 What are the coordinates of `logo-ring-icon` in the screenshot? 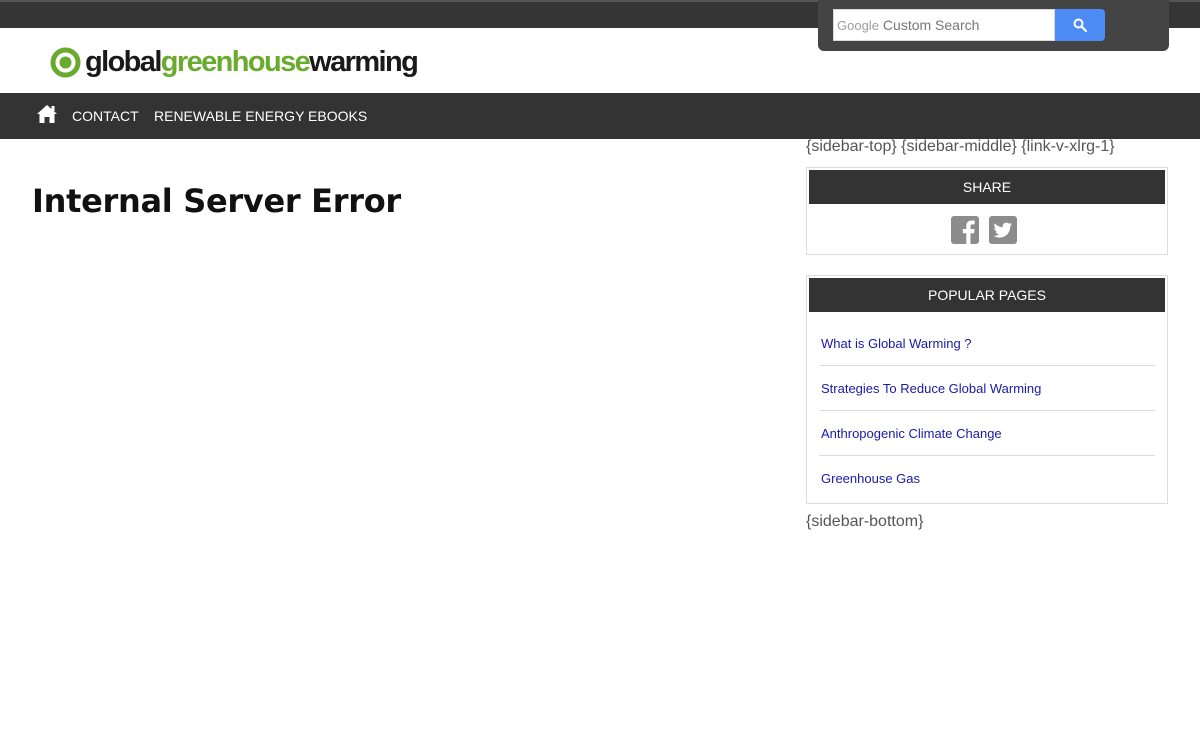 It's located at (65, 62).